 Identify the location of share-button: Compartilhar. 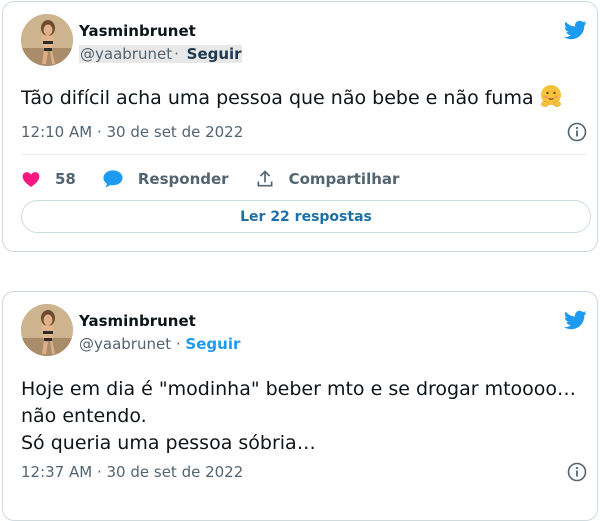
(327, 179).